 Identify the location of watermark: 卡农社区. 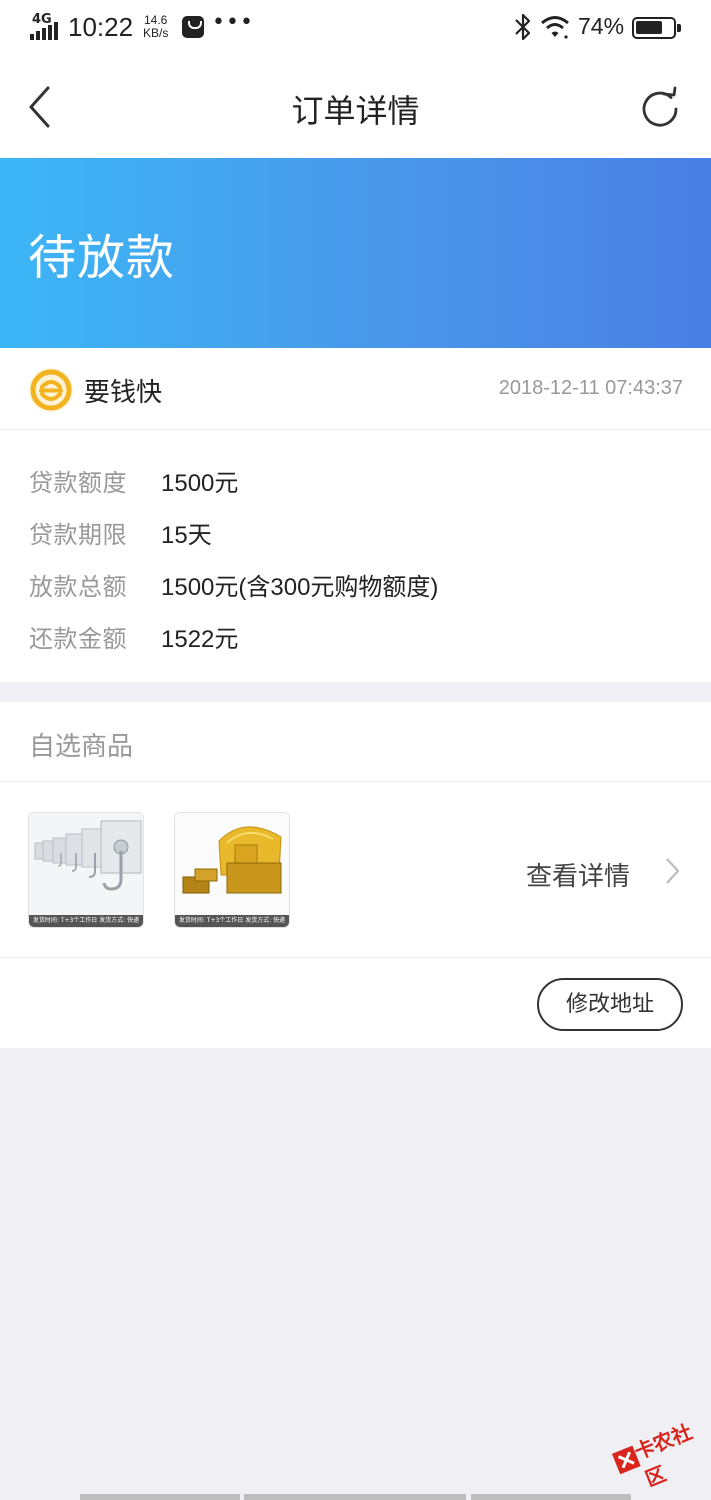
(655, 1445).